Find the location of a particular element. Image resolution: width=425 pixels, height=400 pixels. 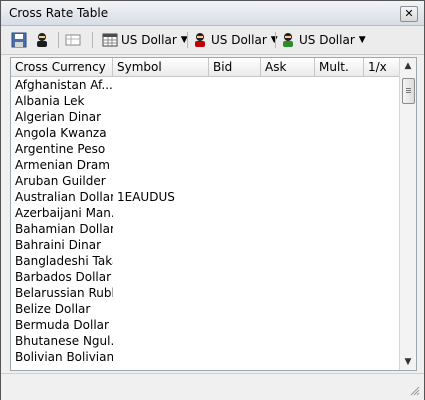

currency-dropdown-3: US Dollar ▼ is located at coordinates (323, 40).